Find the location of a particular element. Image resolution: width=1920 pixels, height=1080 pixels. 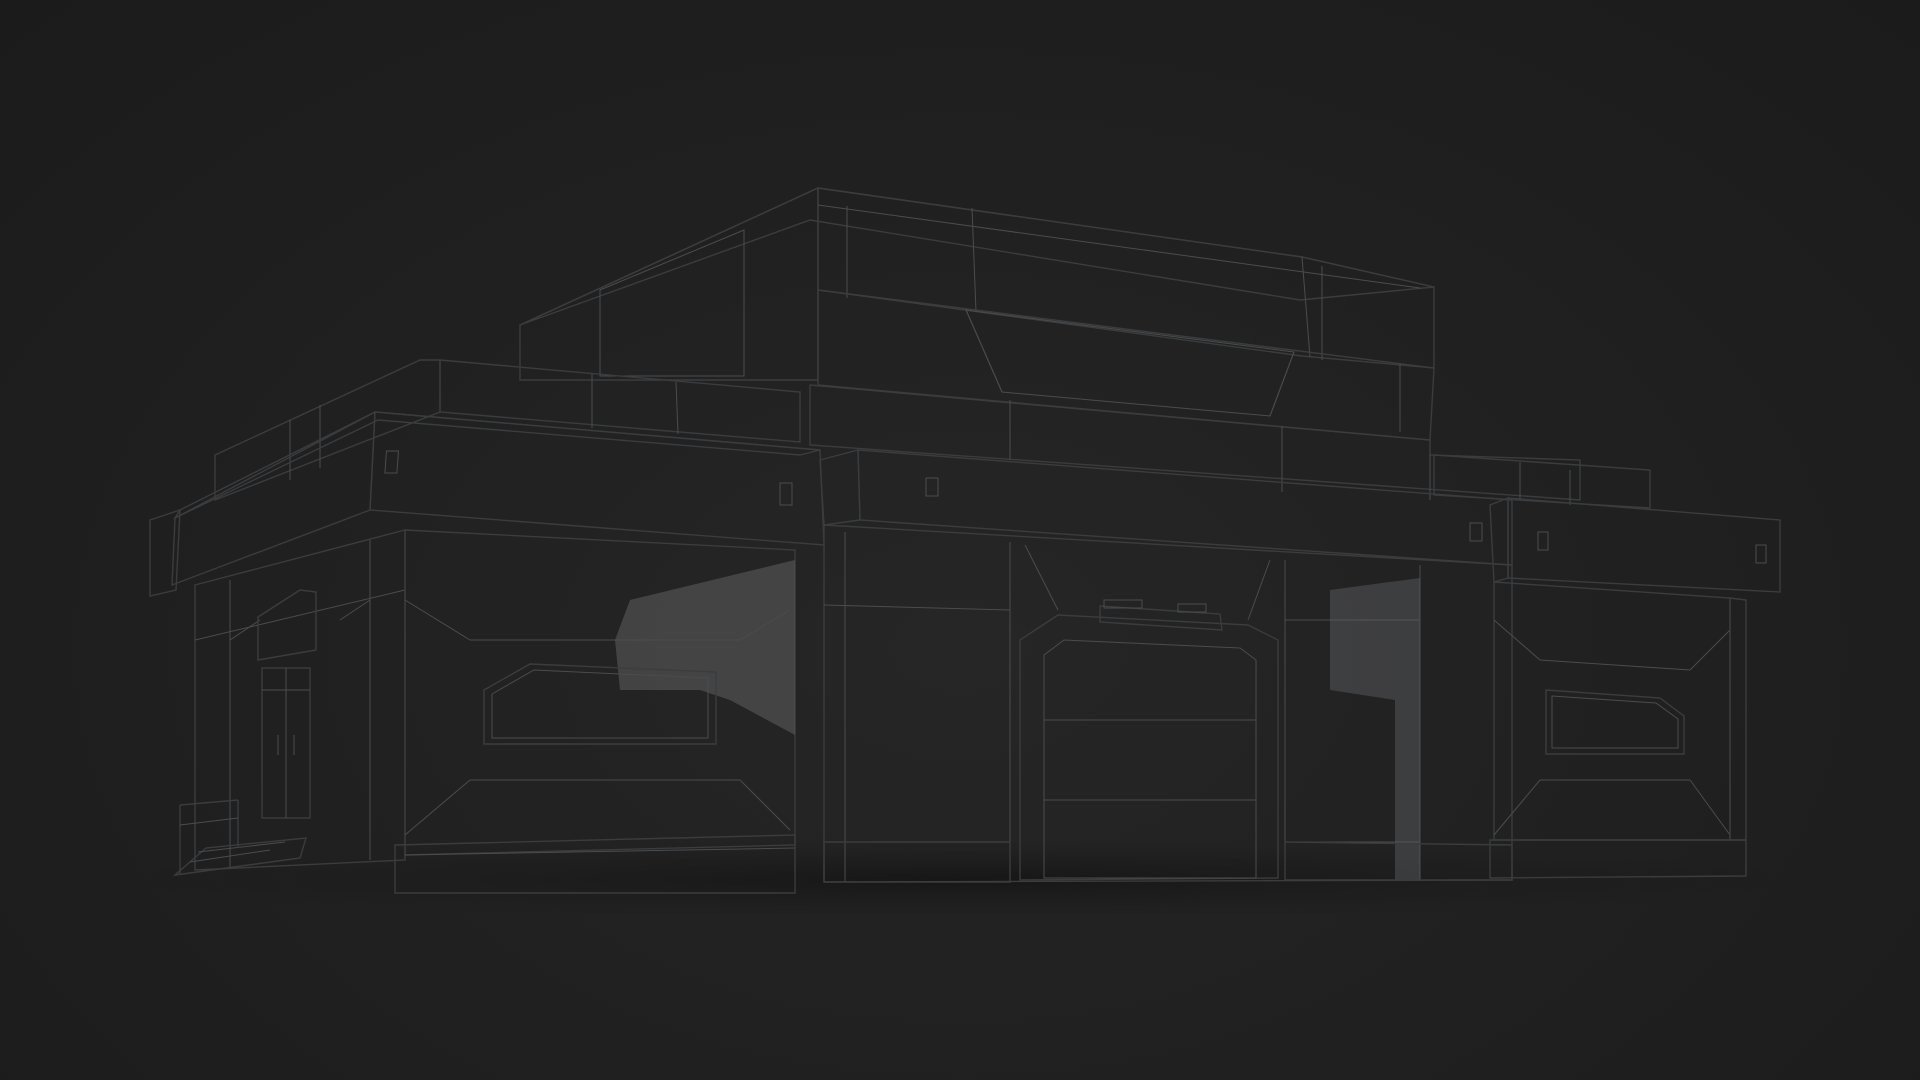

right-window is located at coordinates (1615, 722).